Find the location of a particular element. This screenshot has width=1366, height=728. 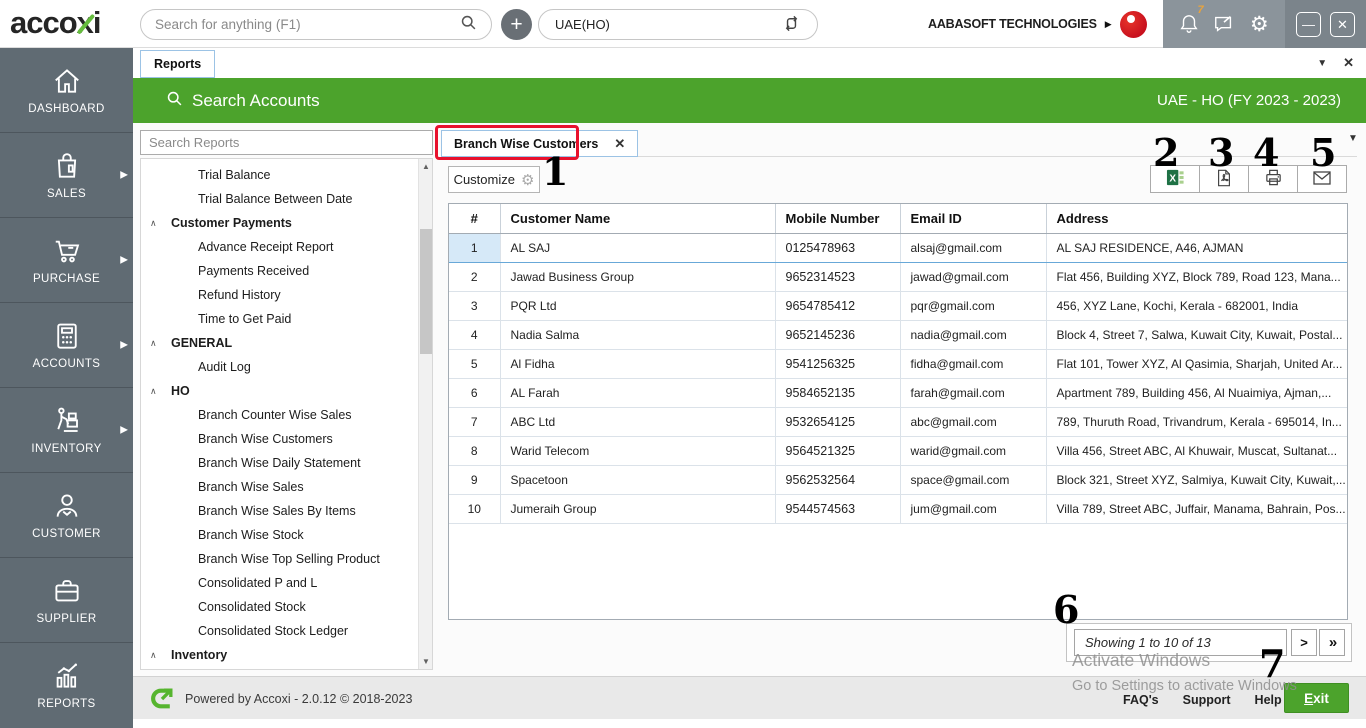

report-group-inventory: ∧ Inventory is located at coordinates (286, 655).